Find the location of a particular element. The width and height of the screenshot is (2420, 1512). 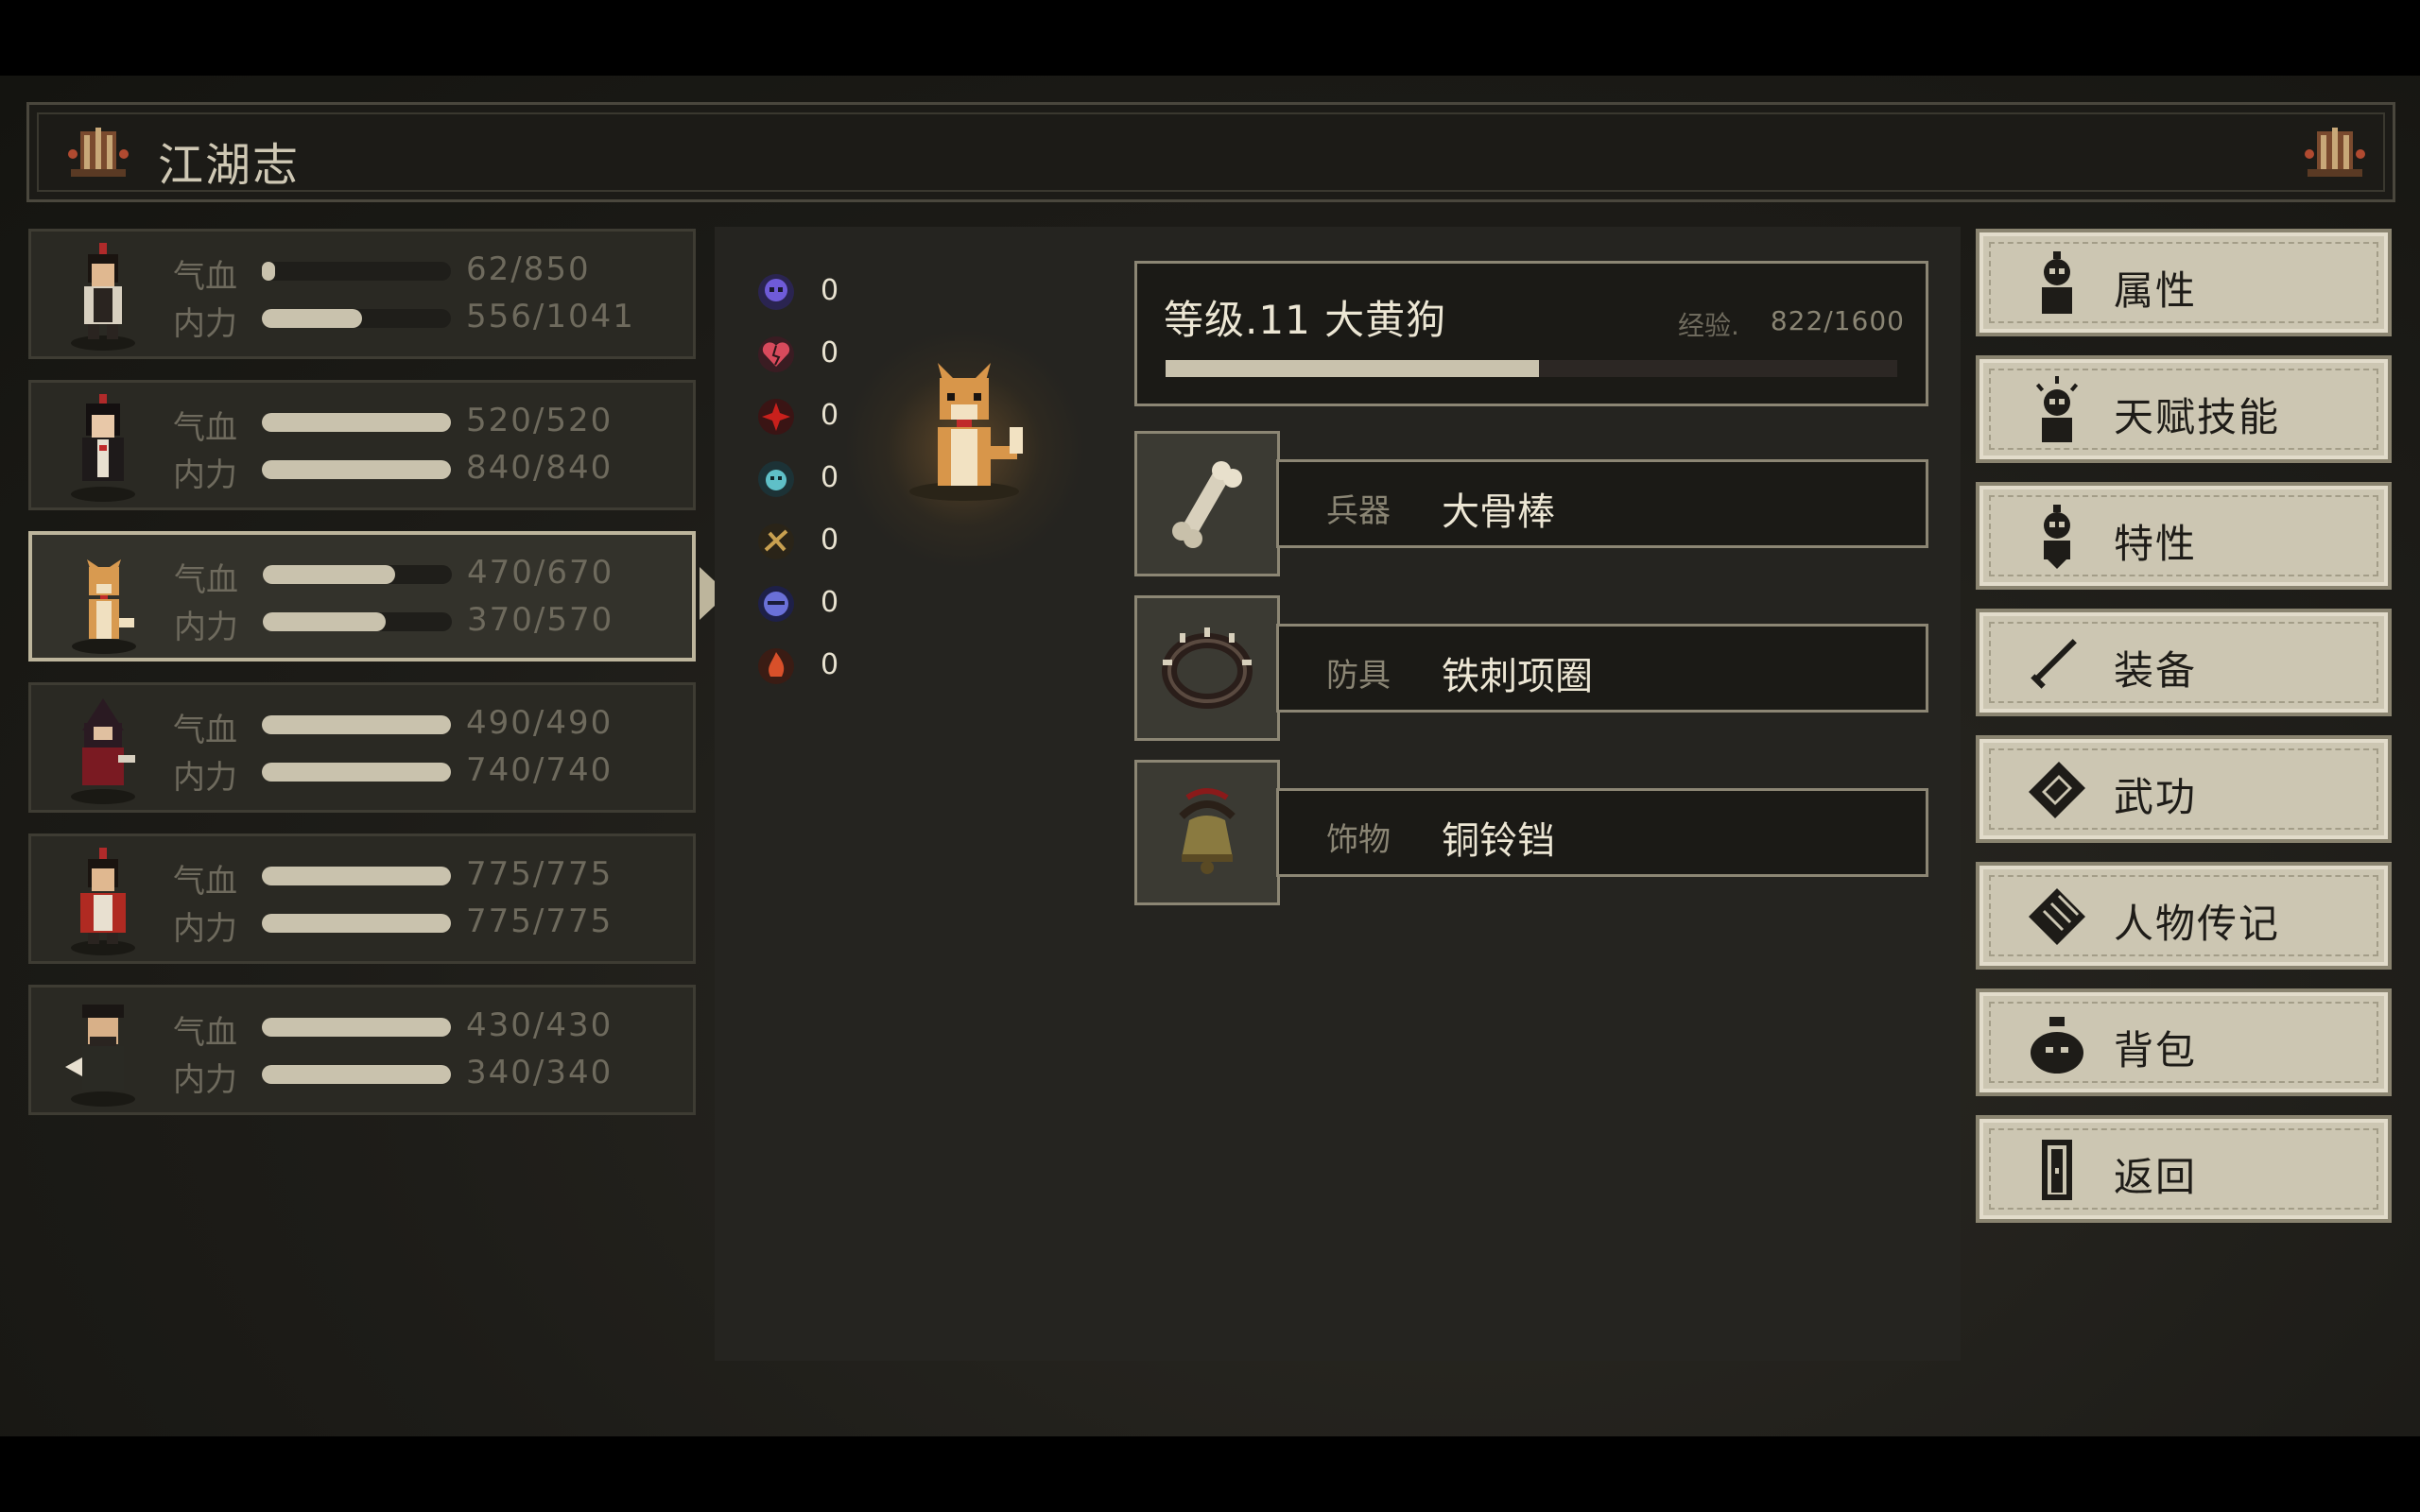

party-member-card: 气血 775/775 内力 775/775 is located at coordinates (362, 898).